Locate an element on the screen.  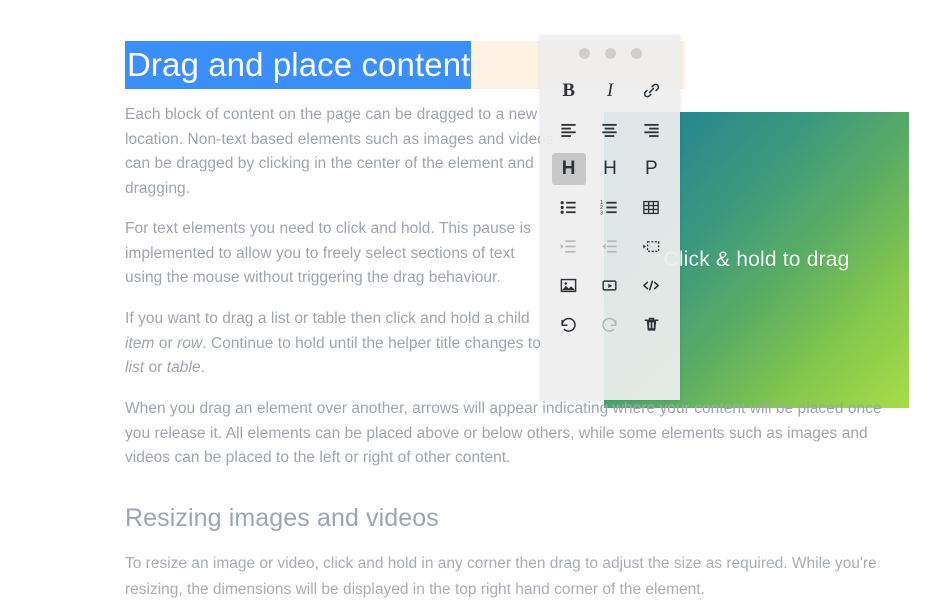
bullet-list-icon is located at coordinates (568, 207).